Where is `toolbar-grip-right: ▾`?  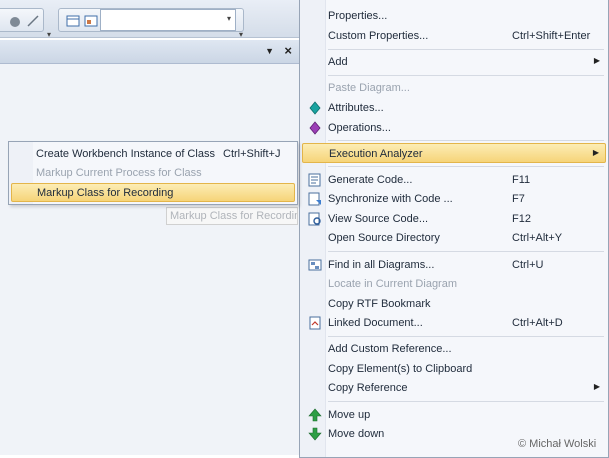 toolbar-grip-right: ▾ is located at coordinates (241, 34).